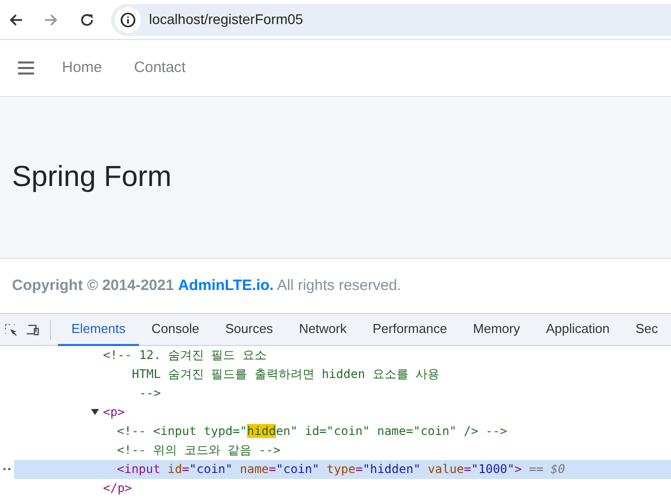 This screenshot has width=671, height=503. Describe the element at coordinates (7, 469) in the screenshot. I see `more-icon: ••` at that location.